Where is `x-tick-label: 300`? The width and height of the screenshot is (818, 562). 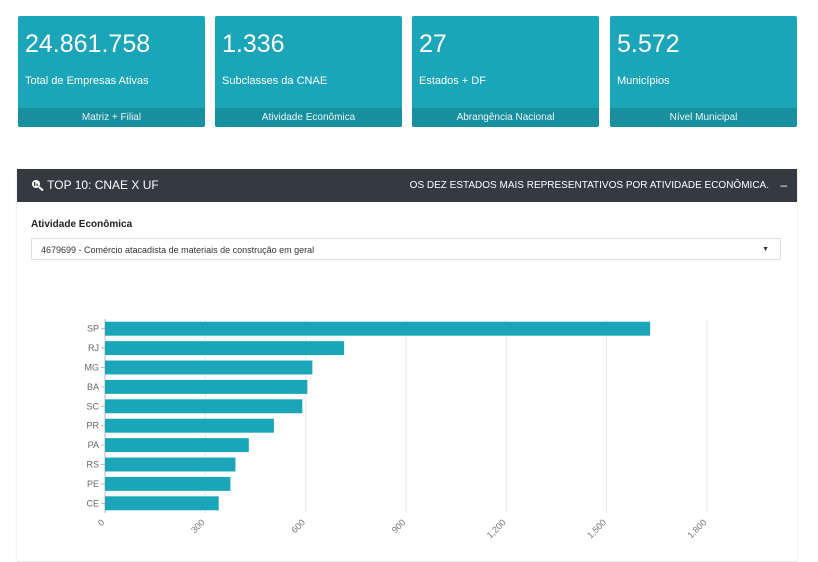 x-tick-label: 300 is located at coordinates (198, 526).